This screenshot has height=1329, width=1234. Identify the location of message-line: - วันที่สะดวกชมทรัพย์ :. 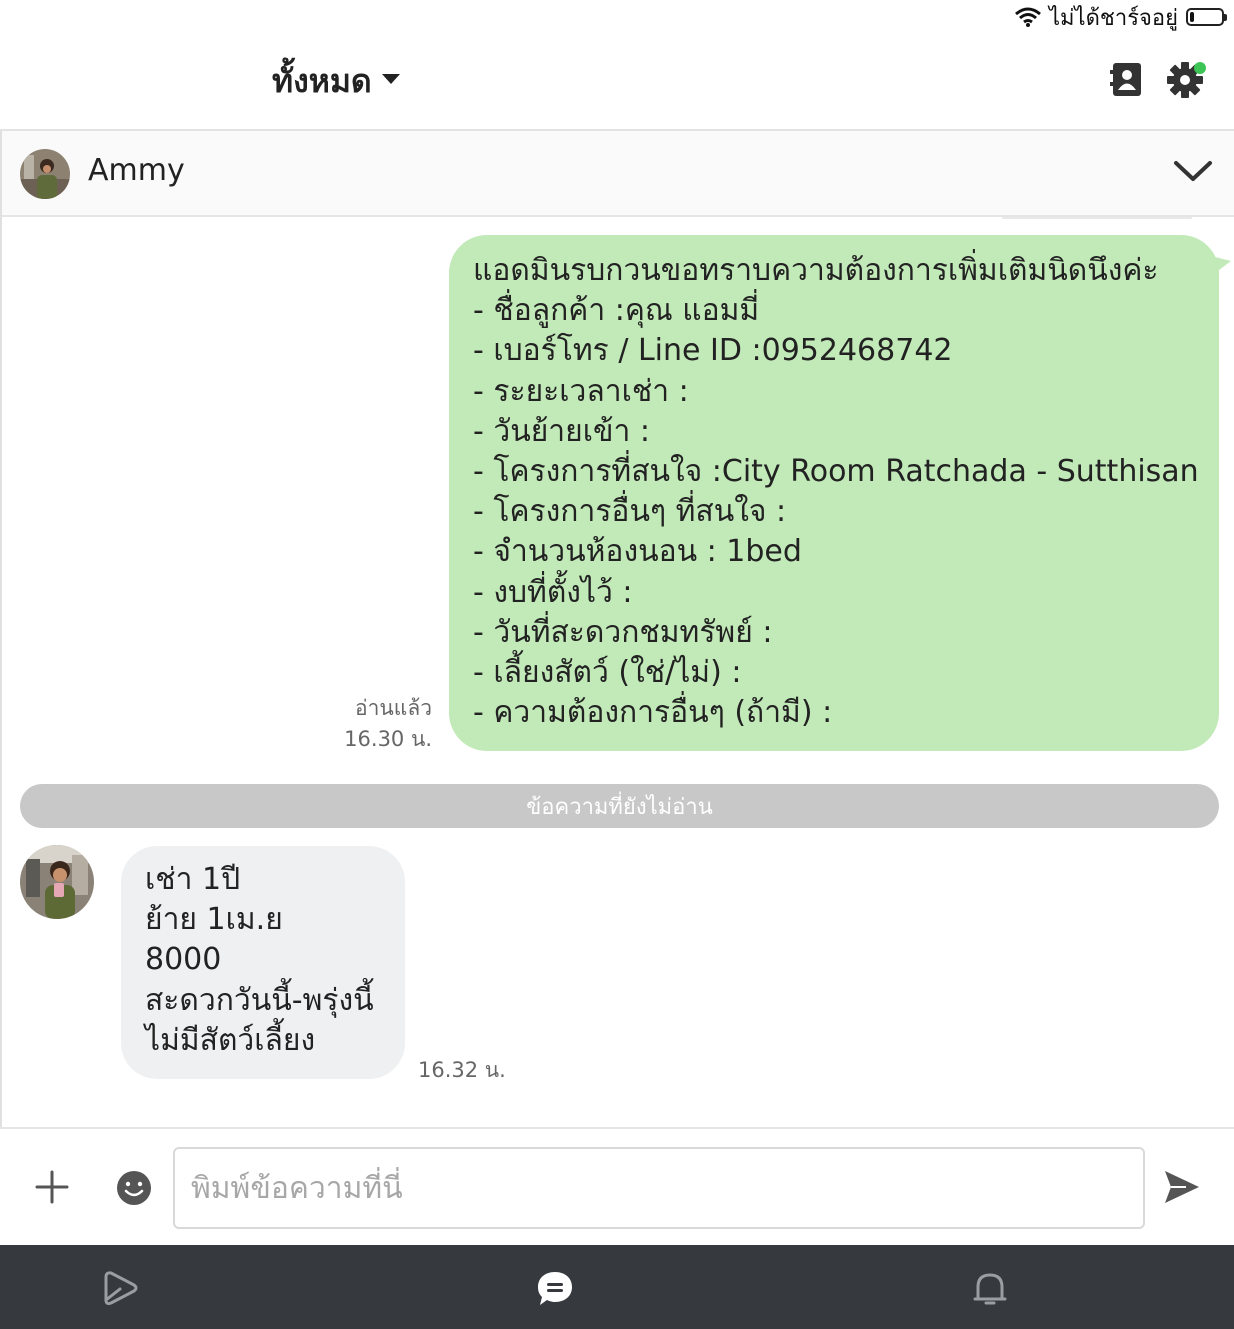
(623, 632).